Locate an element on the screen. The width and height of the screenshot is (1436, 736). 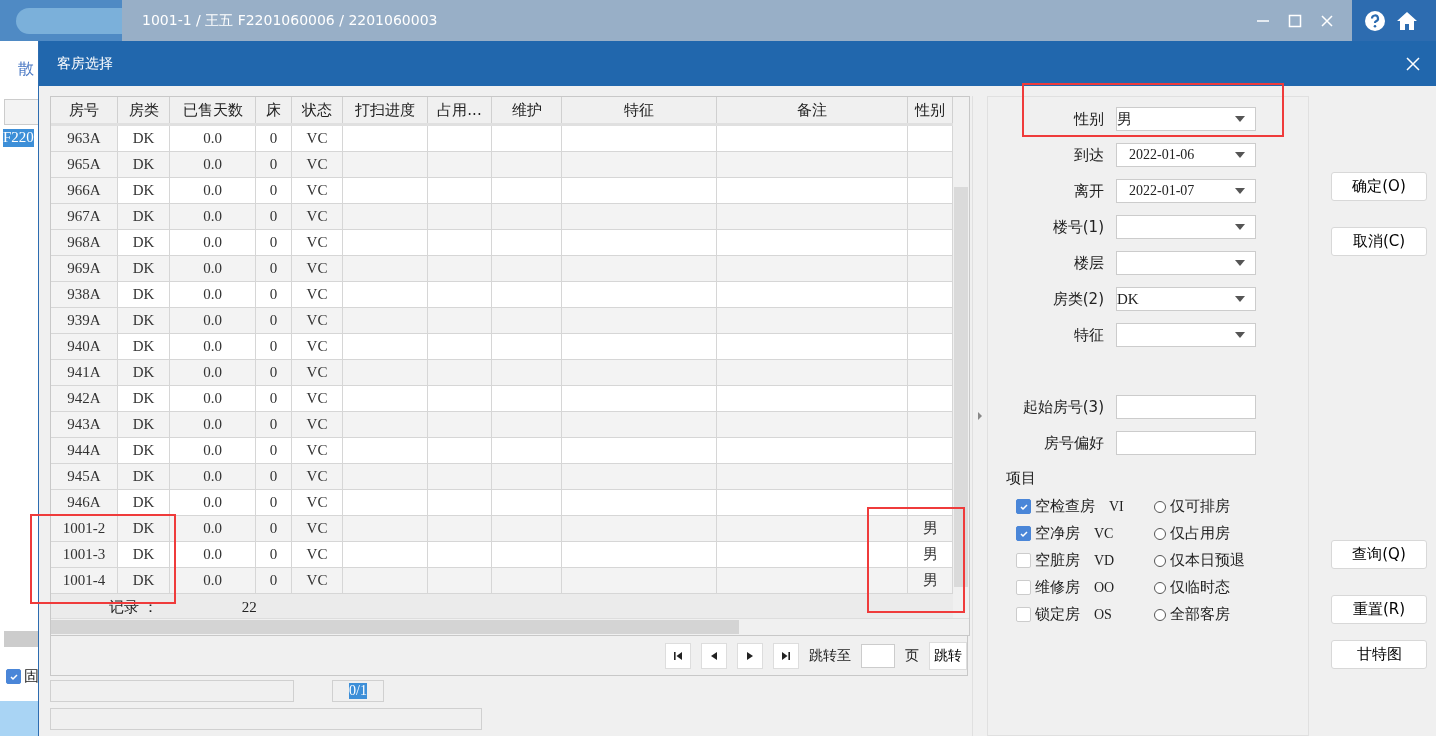
vertical-scrollbar is located at coordinates (961, 357).